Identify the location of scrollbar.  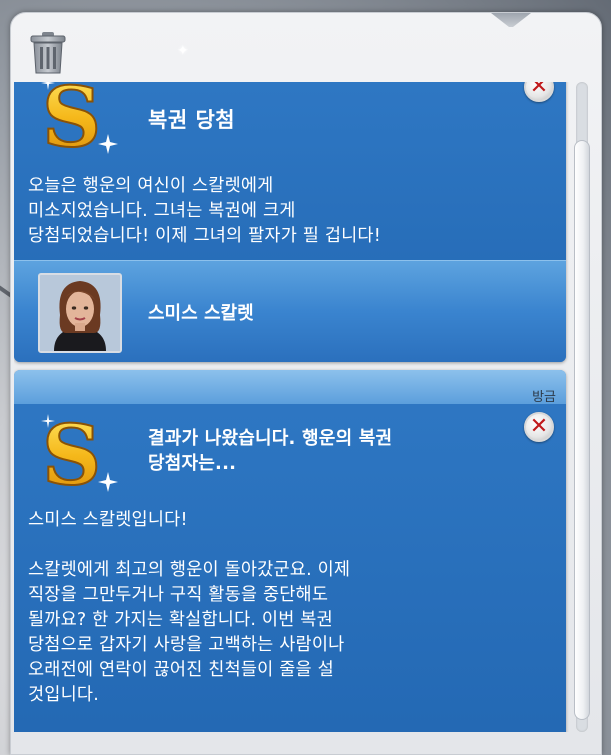
(582, 407).